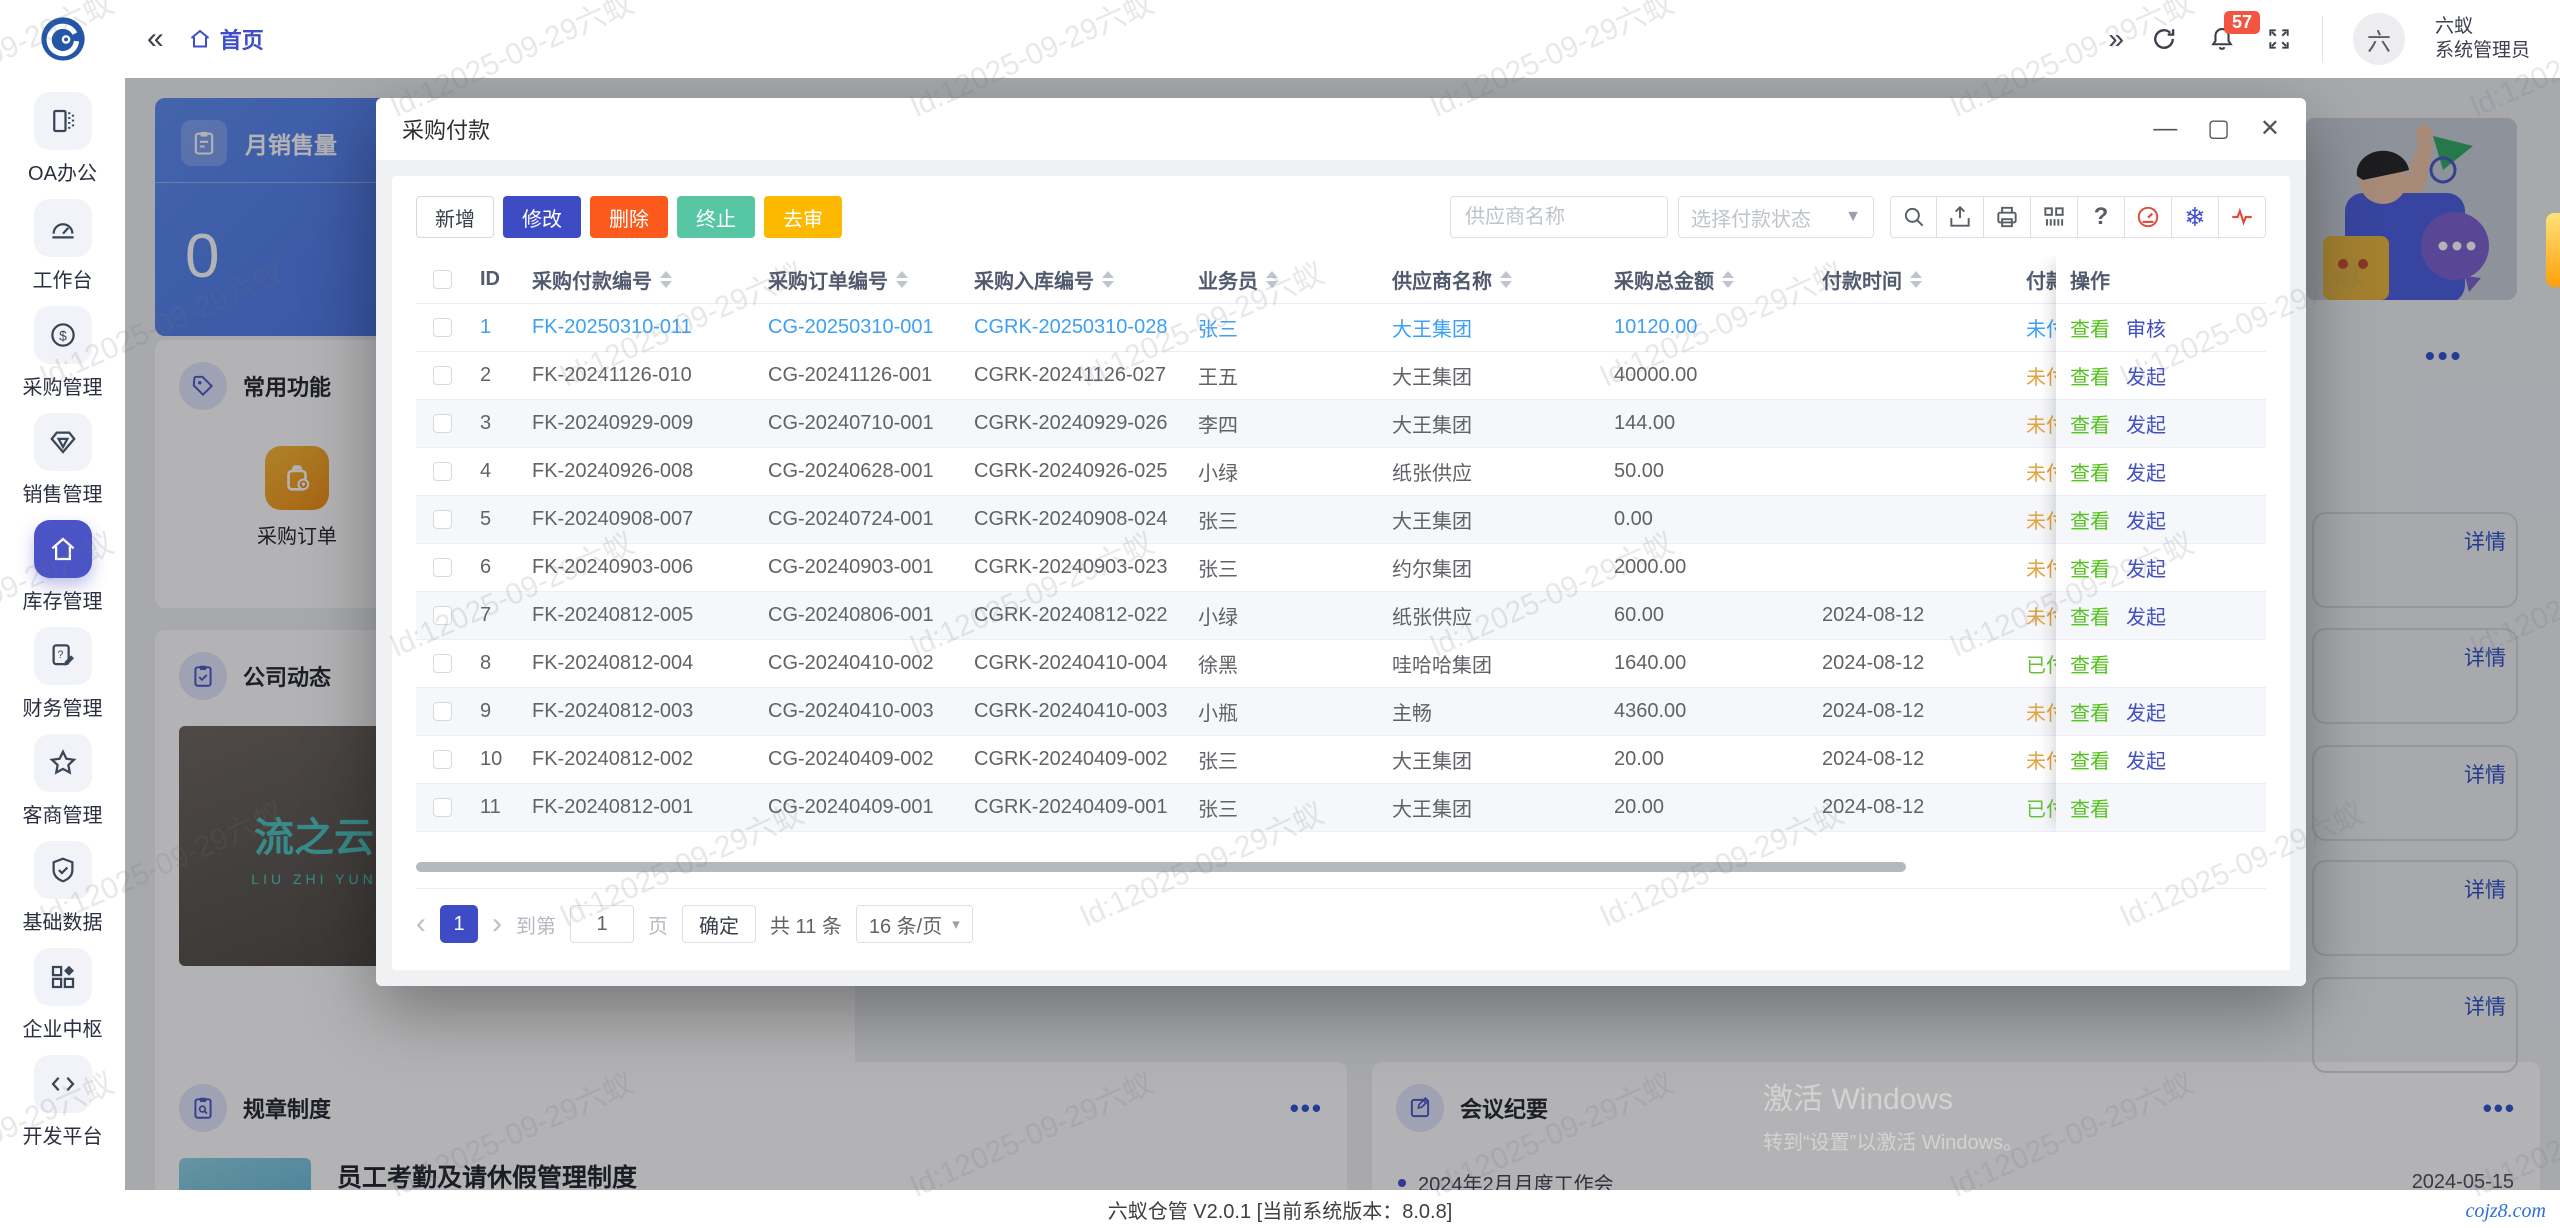 The height and width of the screenshot is (1228, 2560). Describe the element at coordinates (1559, 217) in the screenshot. I see `supplier-name-input` at that location.